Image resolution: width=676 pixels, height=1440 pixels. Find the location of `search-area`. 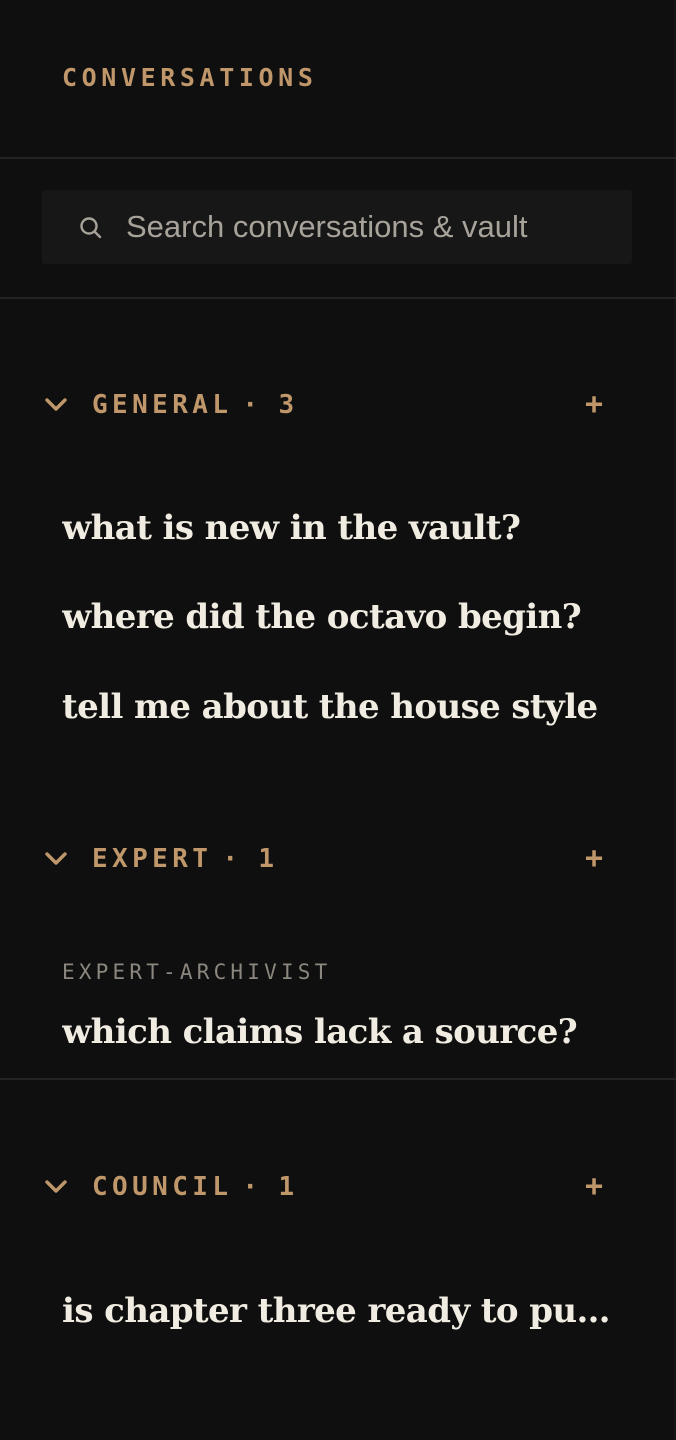

search-area is located at coordinates (338, 229).